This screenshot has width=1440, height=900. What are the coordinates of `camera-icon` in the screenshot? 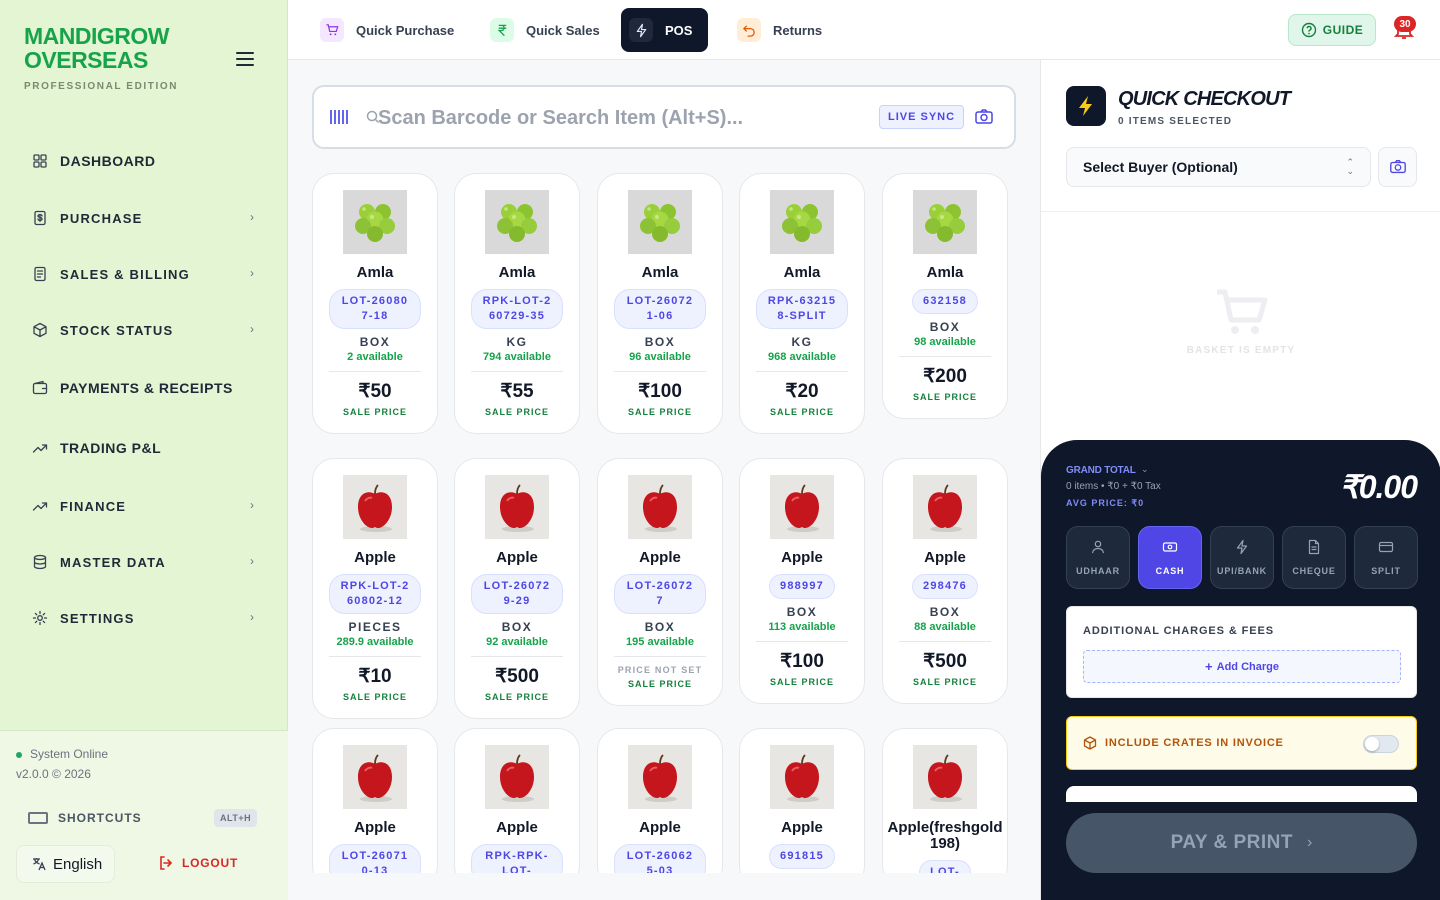 It's located at (1397, 167).